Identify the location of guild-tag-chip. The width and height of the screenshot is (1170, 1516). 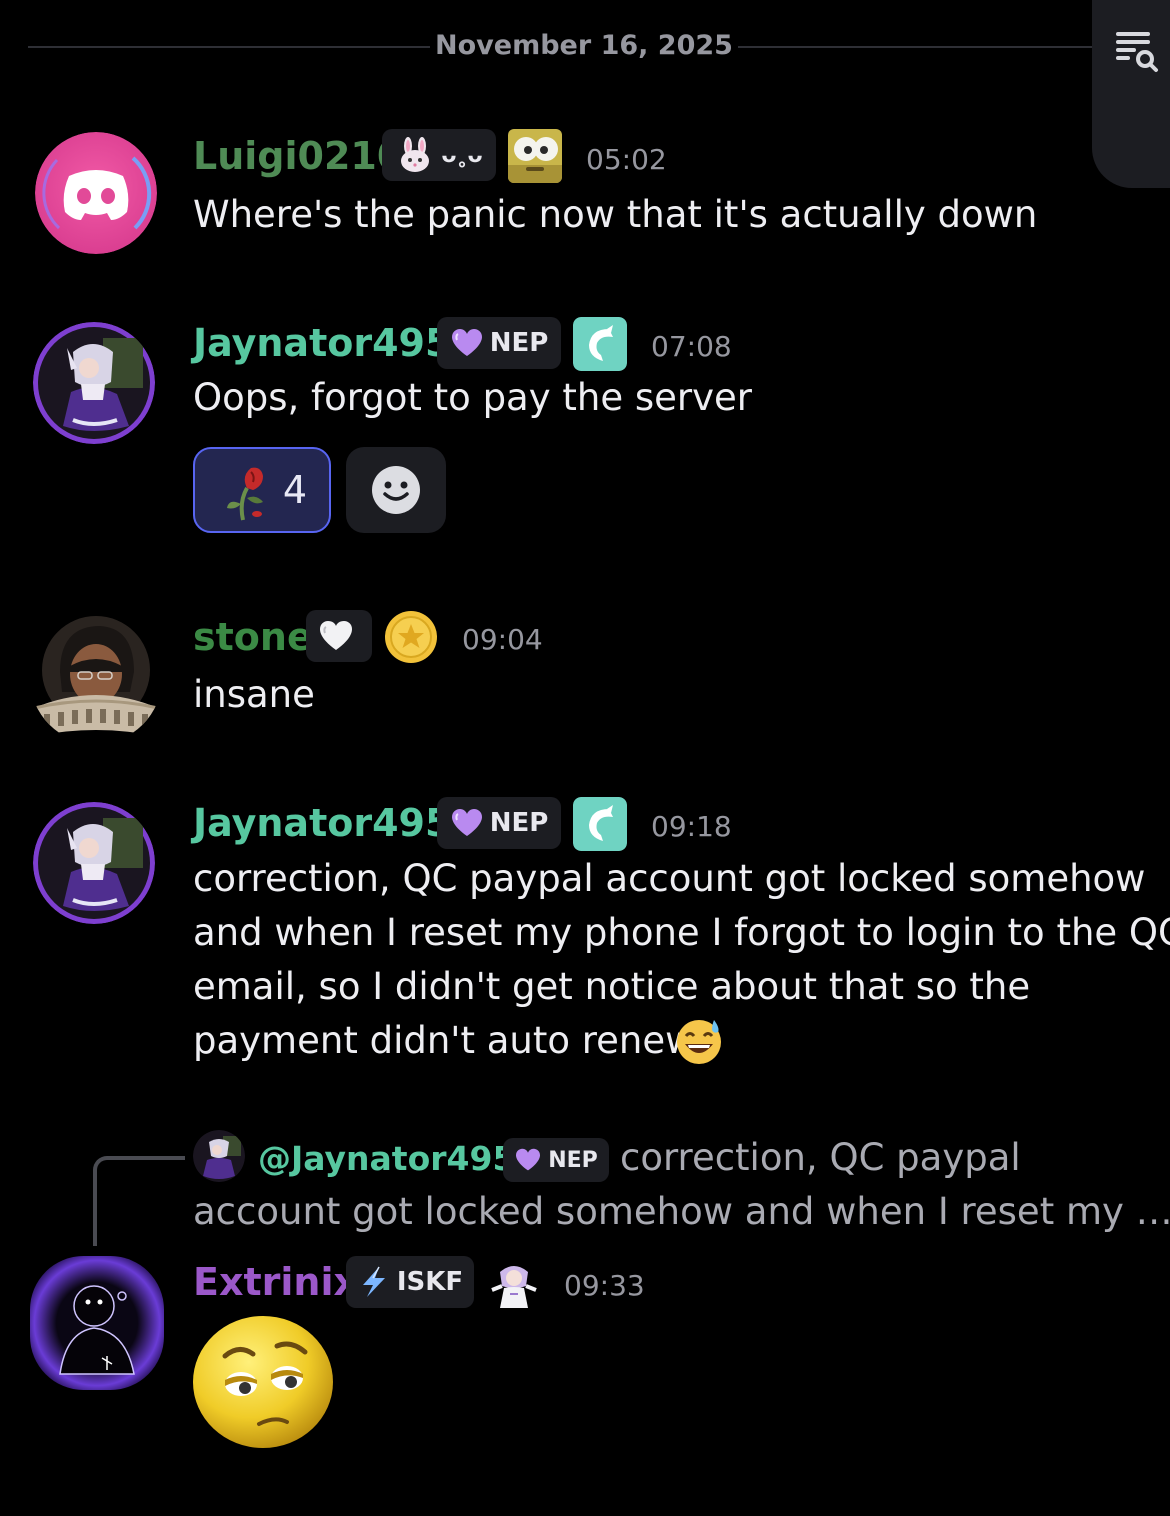
(339, 636).